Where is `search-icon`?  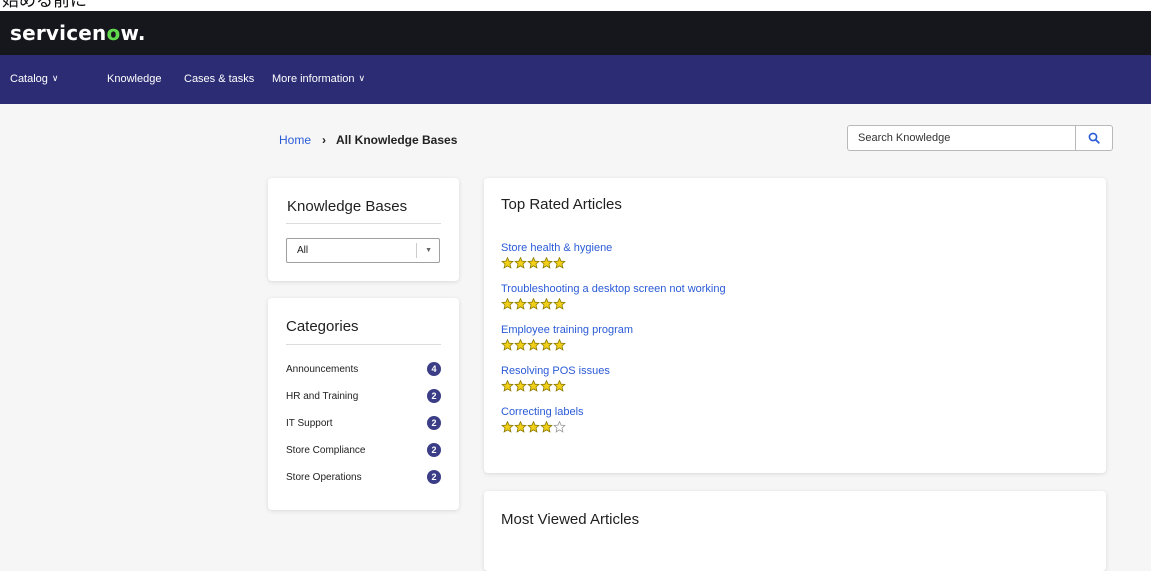 search-icon is located at coordinates (1094, 138).